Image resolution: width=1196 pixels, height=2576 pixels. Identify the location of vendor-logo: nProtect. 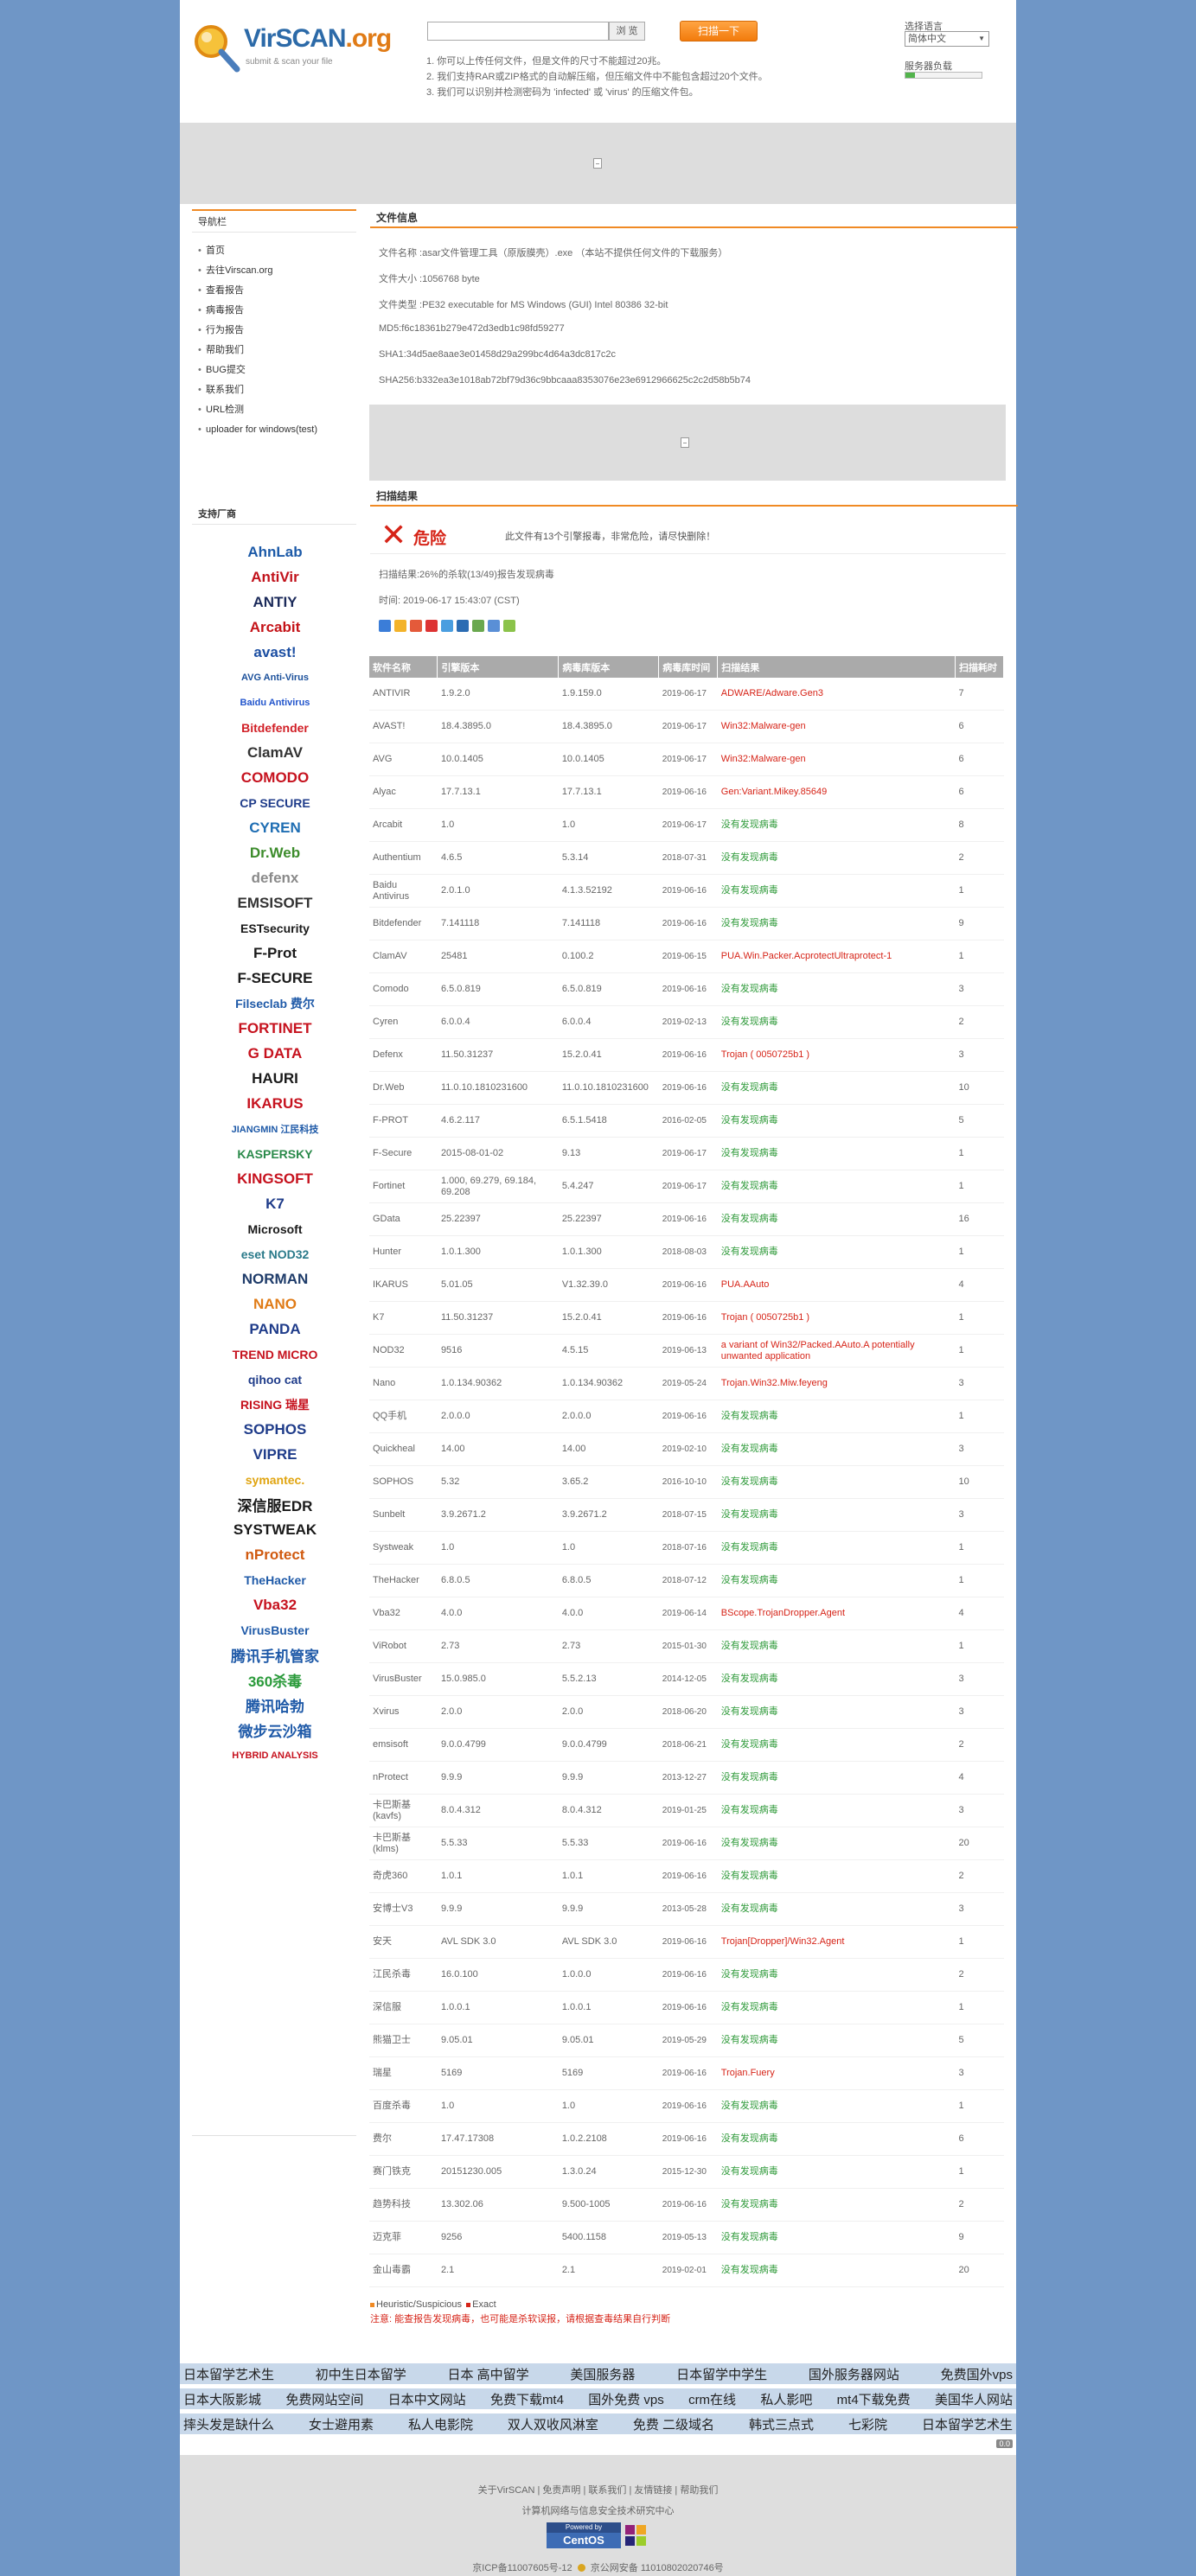
(275, 1555).